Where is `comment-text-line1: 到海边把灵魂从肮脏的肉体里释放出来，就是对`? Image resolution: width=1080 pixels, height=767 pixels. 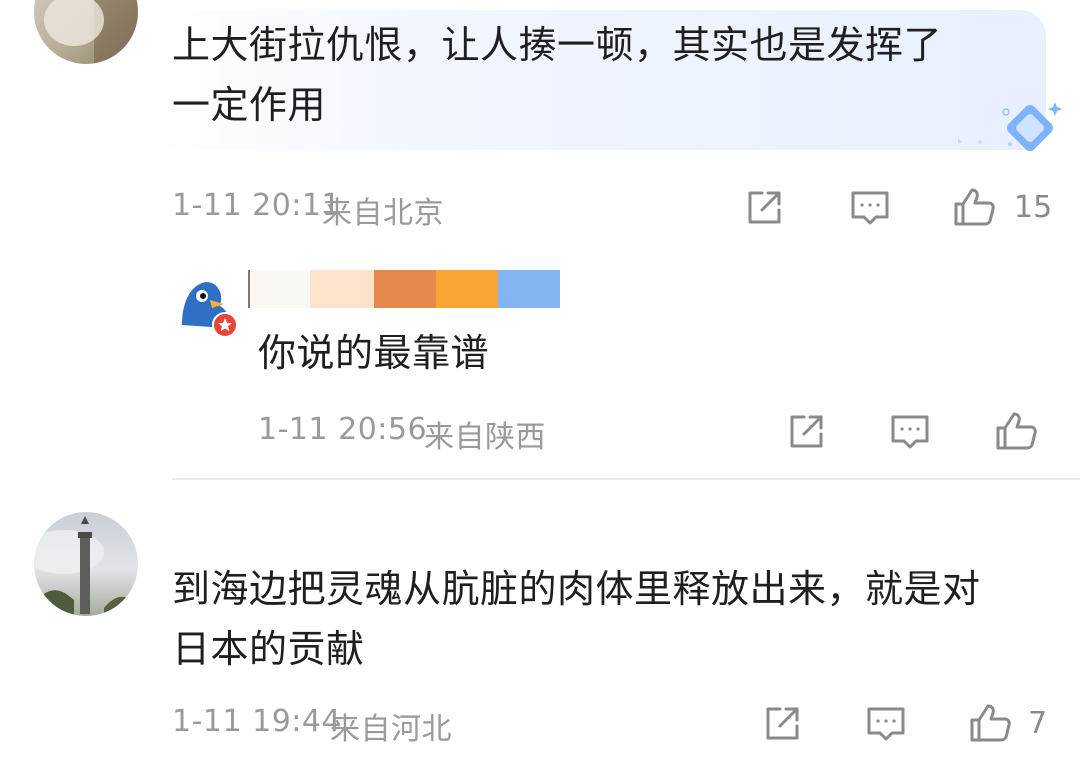 comment-text-line1: 到海边把灵魂从肮脏的肉体里释放出来，就是对 is located at coordinates (576, 589).